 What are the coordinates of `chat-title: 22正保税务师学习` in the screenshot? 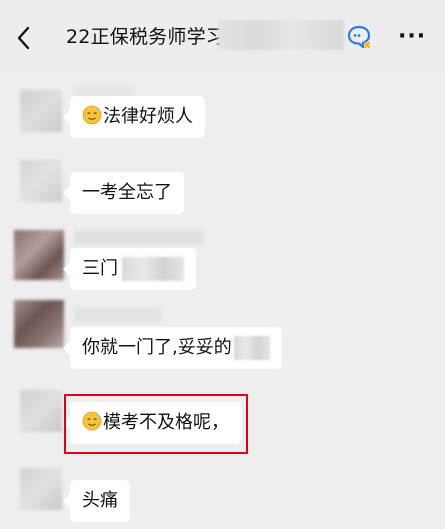 It's located at (145, 37).